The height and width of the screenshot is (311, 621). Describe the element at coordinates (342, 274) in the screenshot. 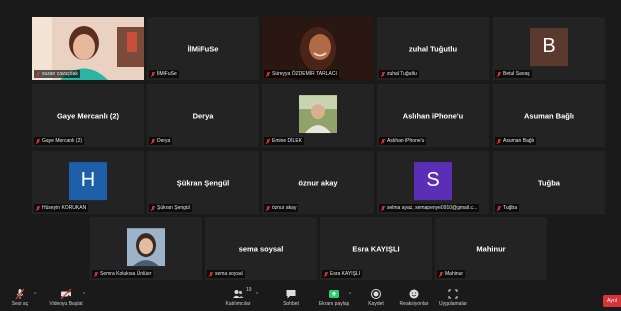

I see `participant-name-label: Esra KAYIŞLI` at that location.